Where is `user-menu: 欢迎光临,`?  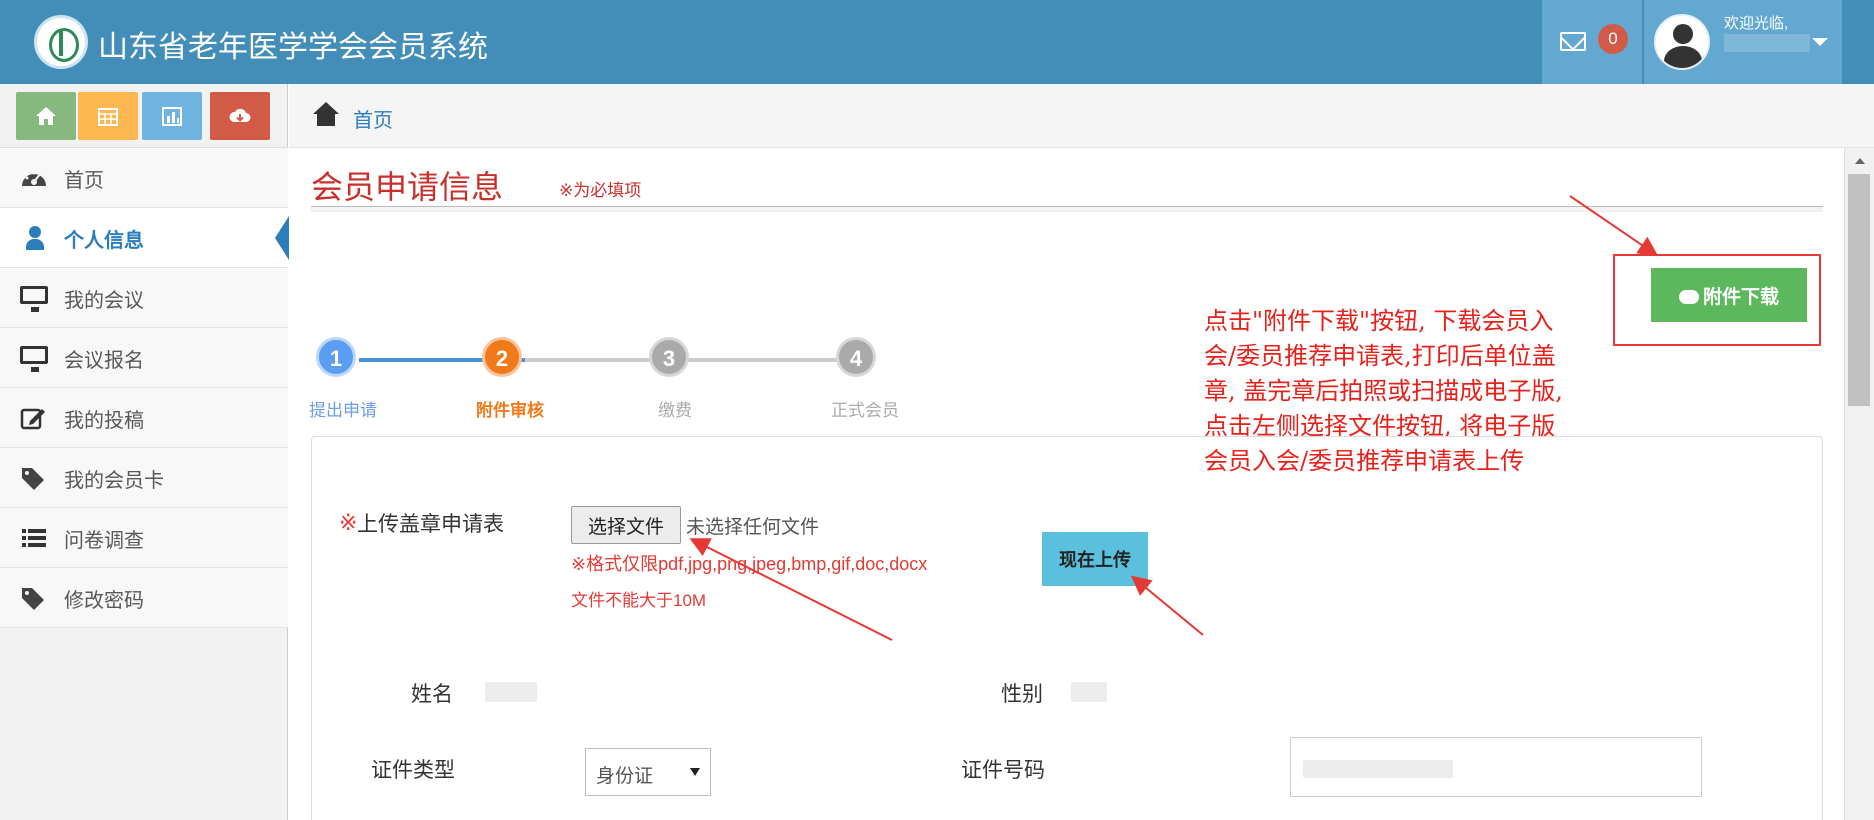
user-menu: 欢迎光临, is located at coordinates (1743, 42).